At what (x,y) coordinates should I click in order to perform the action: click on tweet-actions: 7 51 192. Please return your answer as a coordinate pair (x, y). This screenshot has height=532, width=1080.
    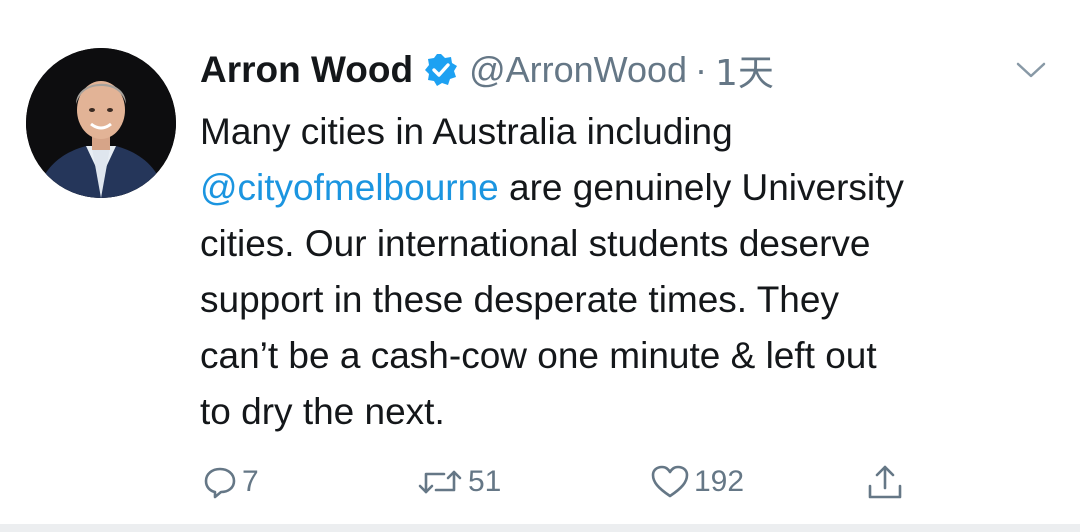
    Looking at the image, I should click on (580, 482).